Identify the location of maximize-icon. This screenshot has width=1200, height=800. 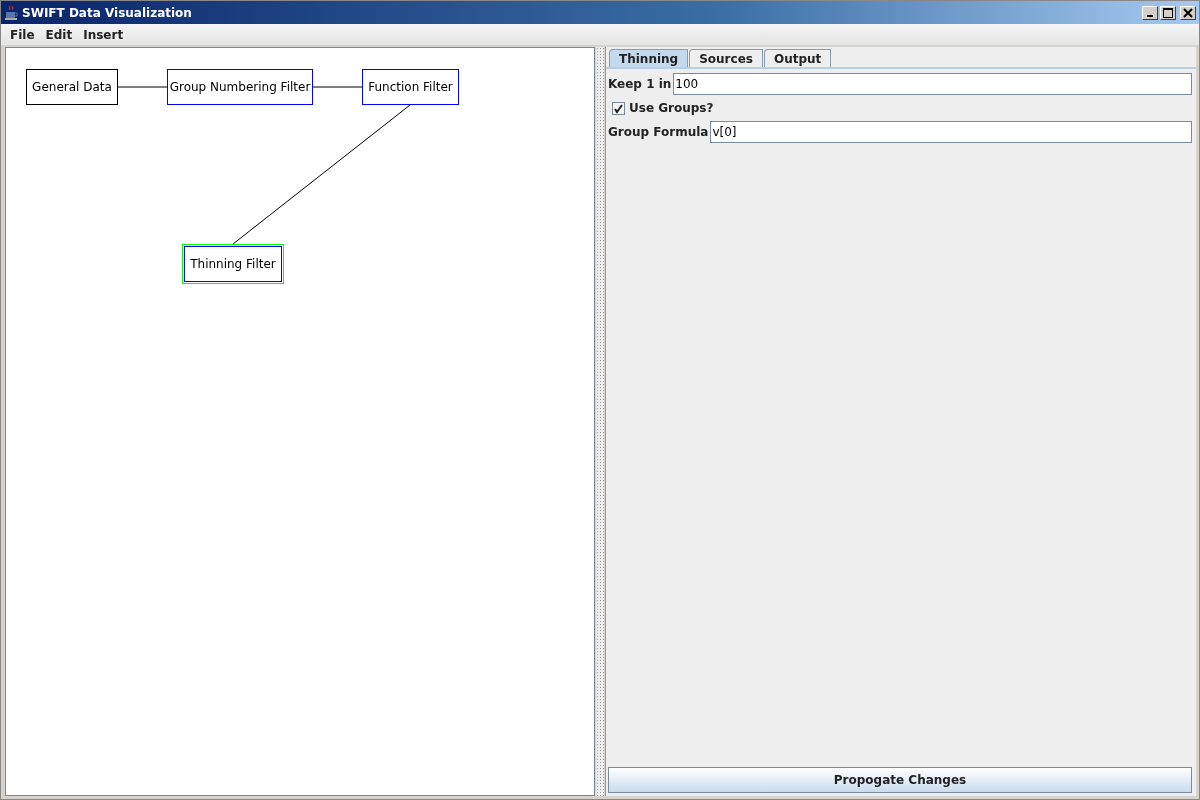
(1168, 12).